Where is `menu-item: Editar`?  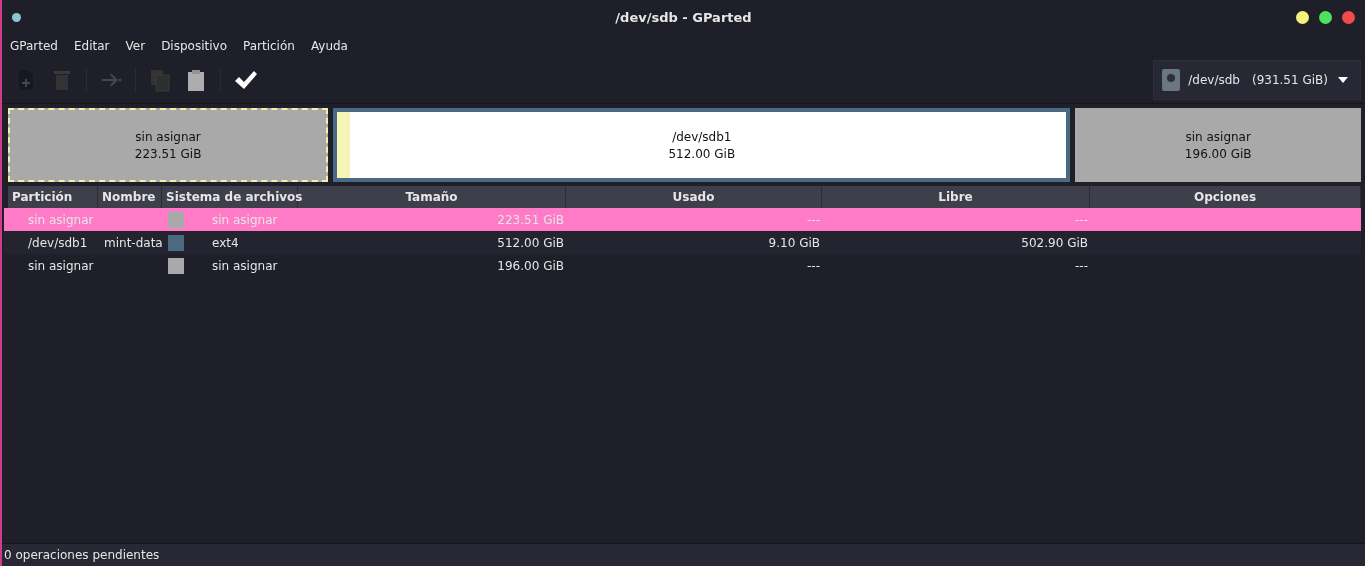
menu-item: Editar is located at coordinates (92, 46).